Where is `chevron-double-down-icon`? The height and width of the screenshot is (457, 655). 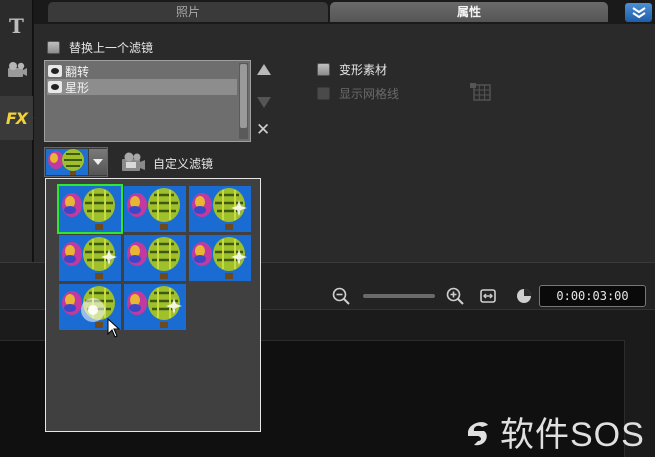
chevron-double-down-icon is located at coordinates (638, 12).